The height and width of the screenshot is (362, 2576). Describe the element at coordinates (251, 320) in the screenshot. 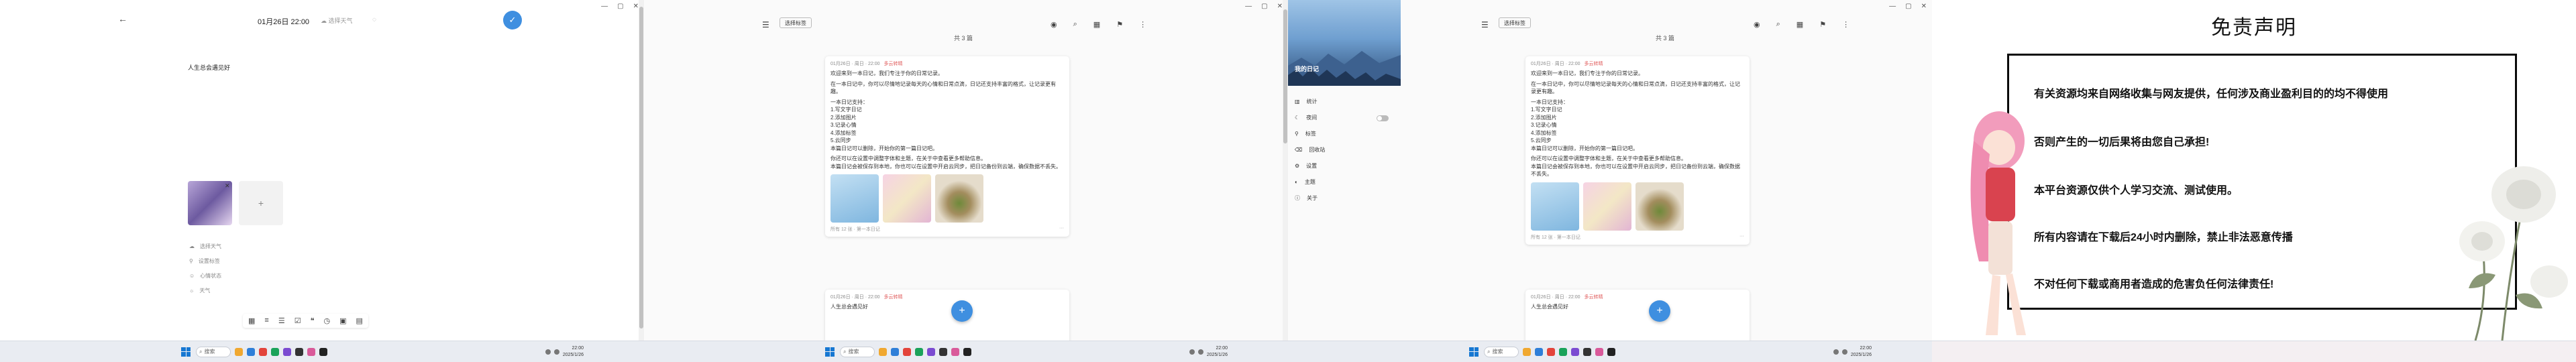

I see `grid-icon: ▦` at that location.